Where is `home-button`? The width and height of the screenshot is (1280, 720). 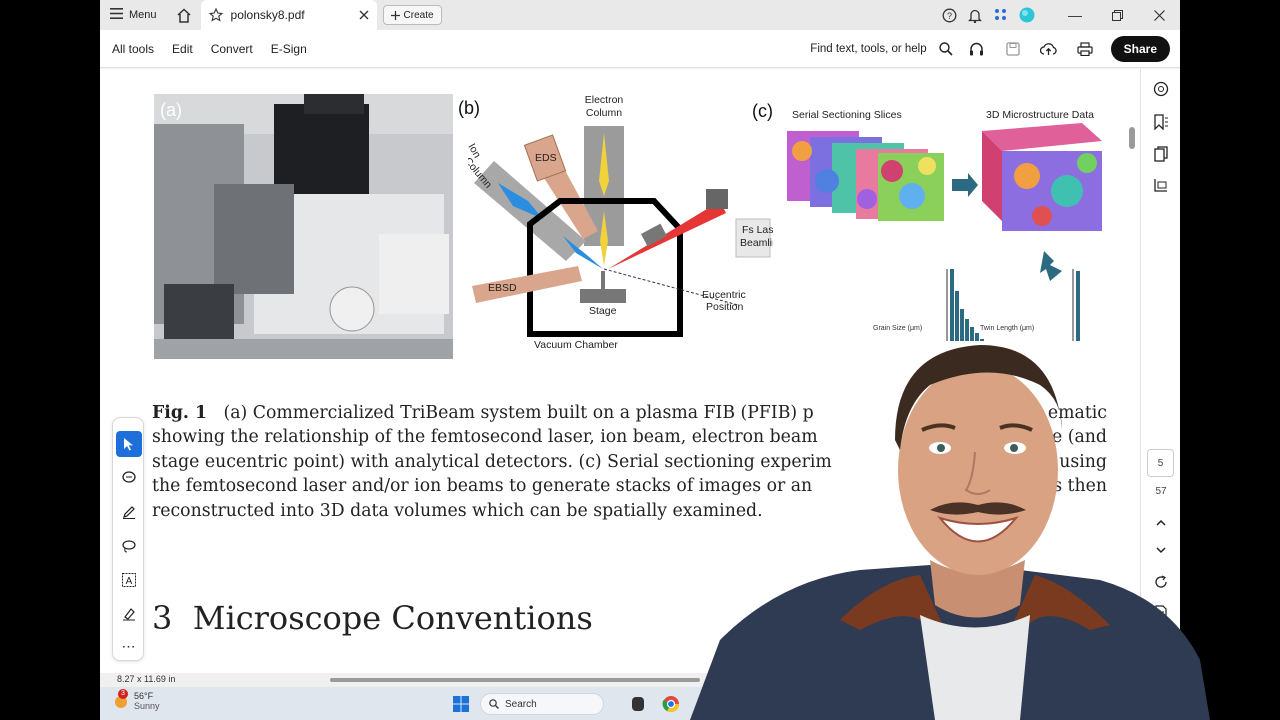 home-button is located at coordinates (184, 15).